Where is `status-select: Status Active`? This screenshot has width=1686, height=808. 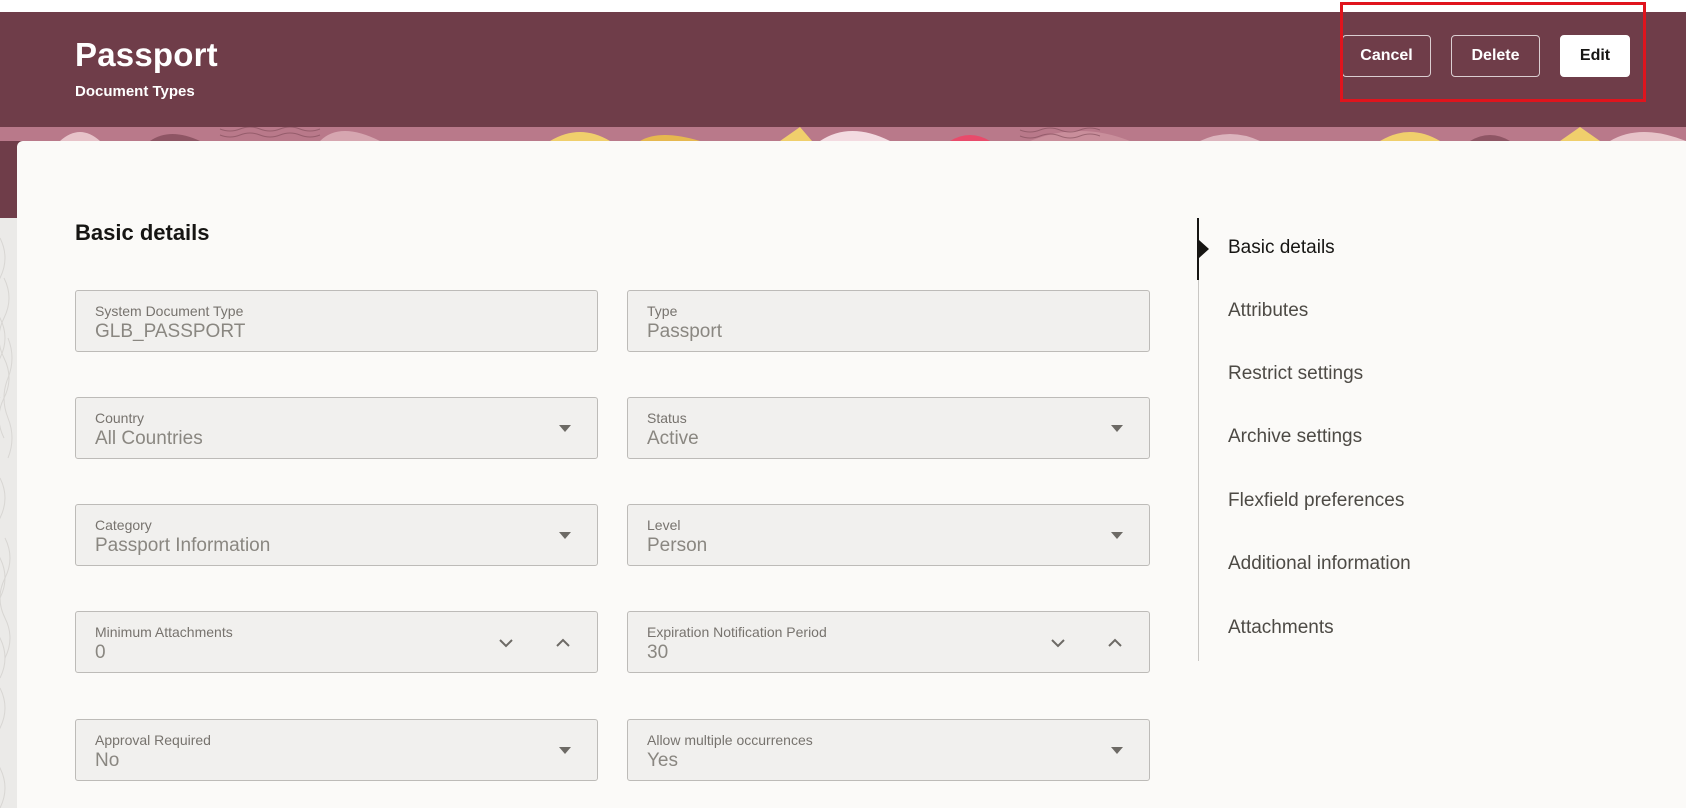
status-select: Status Active is located at coordinates (888, 428).